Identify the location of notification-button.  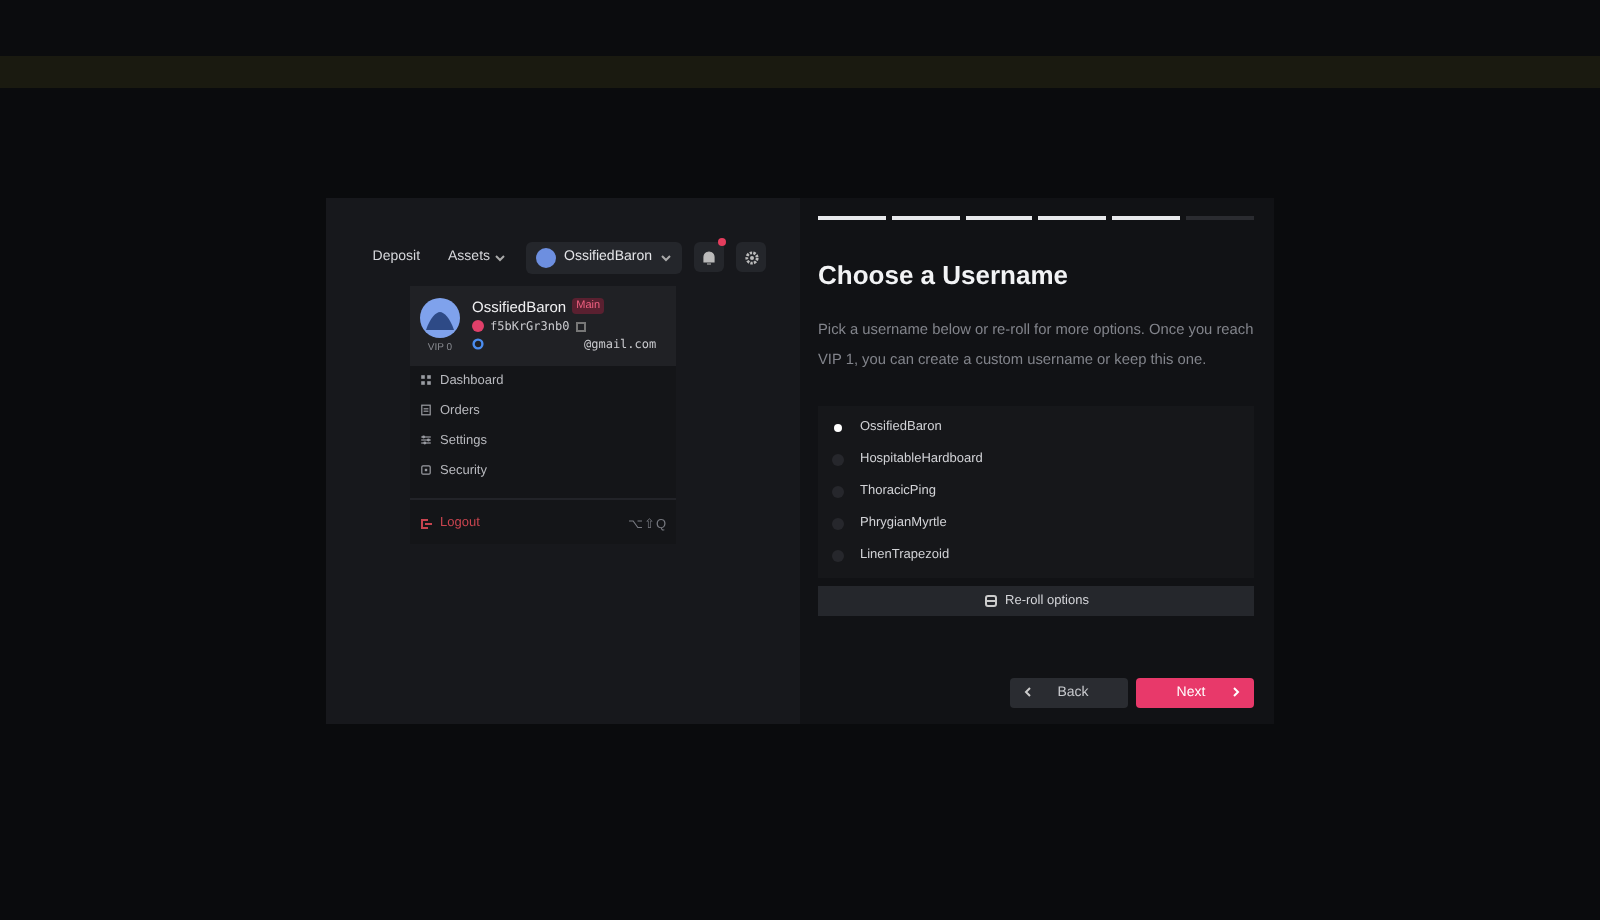
(709, 257).